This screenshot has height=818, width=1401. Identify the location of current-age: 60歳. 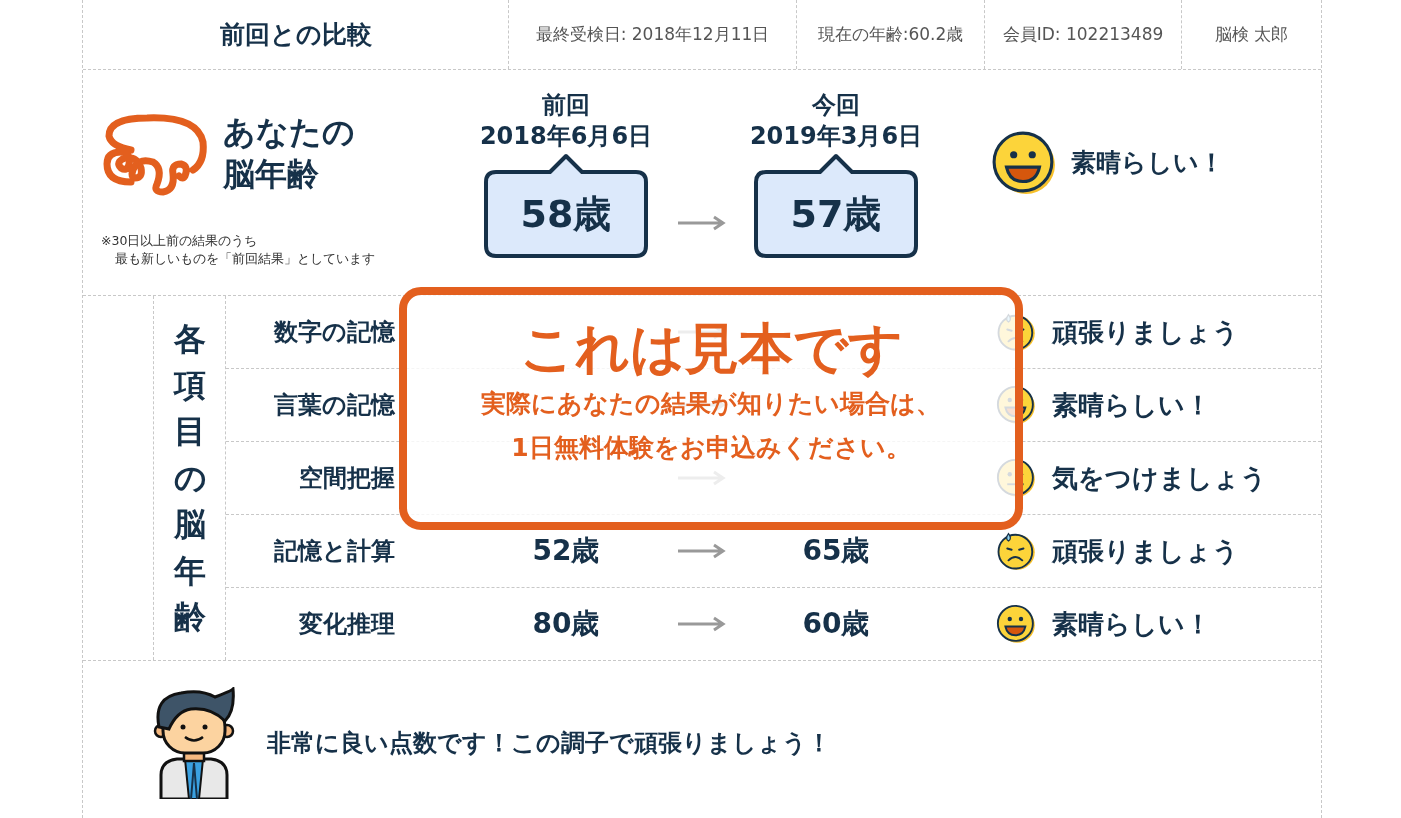
(836, 624).